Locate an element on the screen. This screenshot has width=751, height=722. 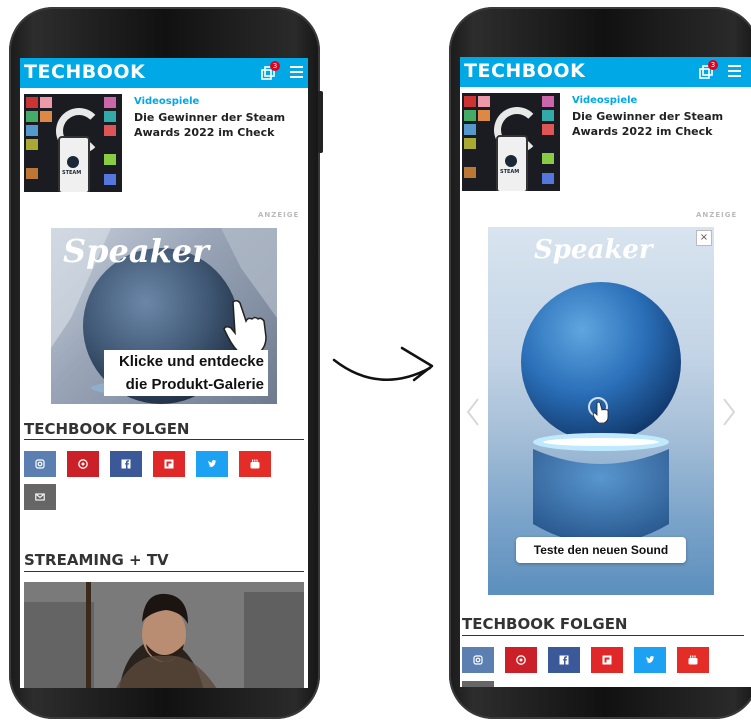
streaming-article-image is located at coordinates (164, 635).